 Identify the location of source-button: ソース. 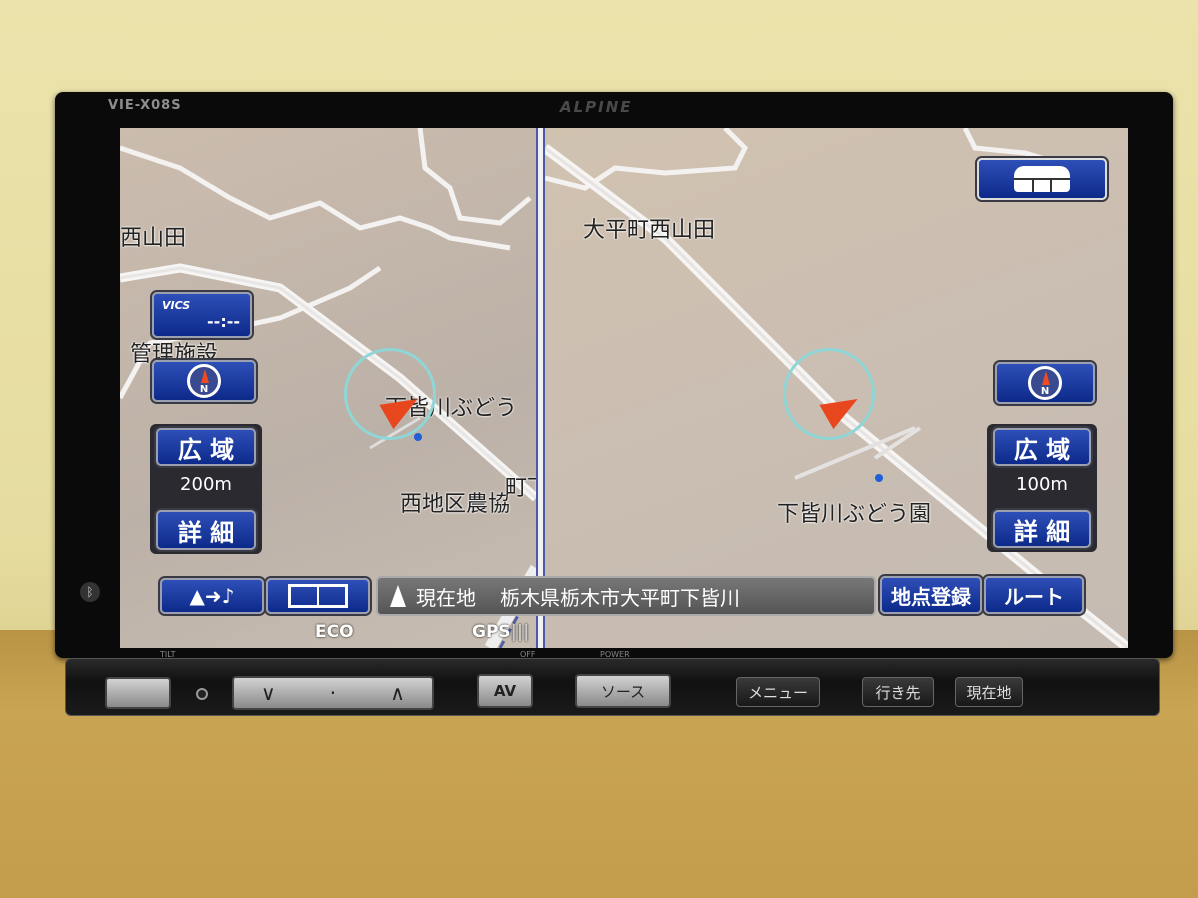
(623, 691).